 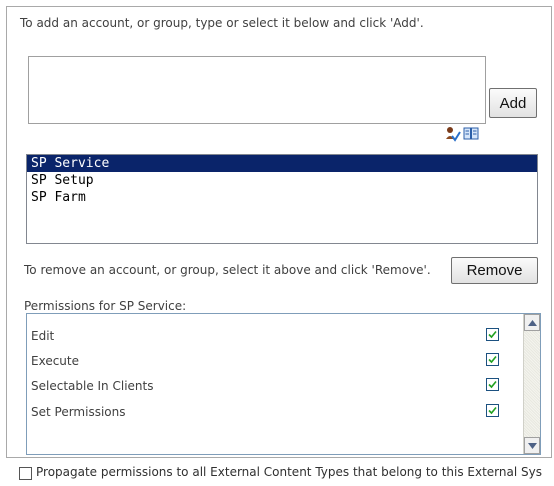 I want to click on permission-checkbox-edit, so click(x=492, y=334).